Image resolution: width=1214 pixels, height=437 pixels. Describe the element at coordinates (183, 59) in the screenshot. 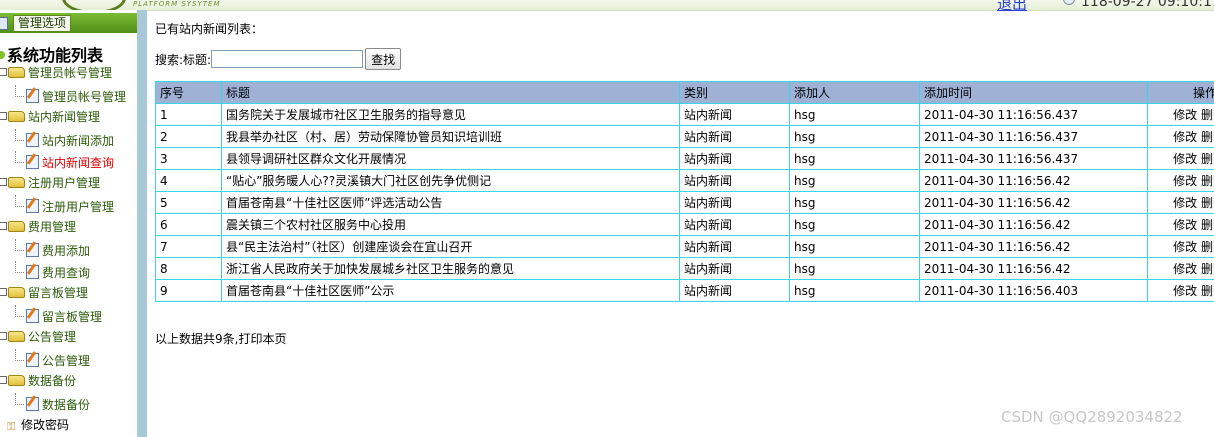

I see `search-label: 搜索:标题:` at that location.